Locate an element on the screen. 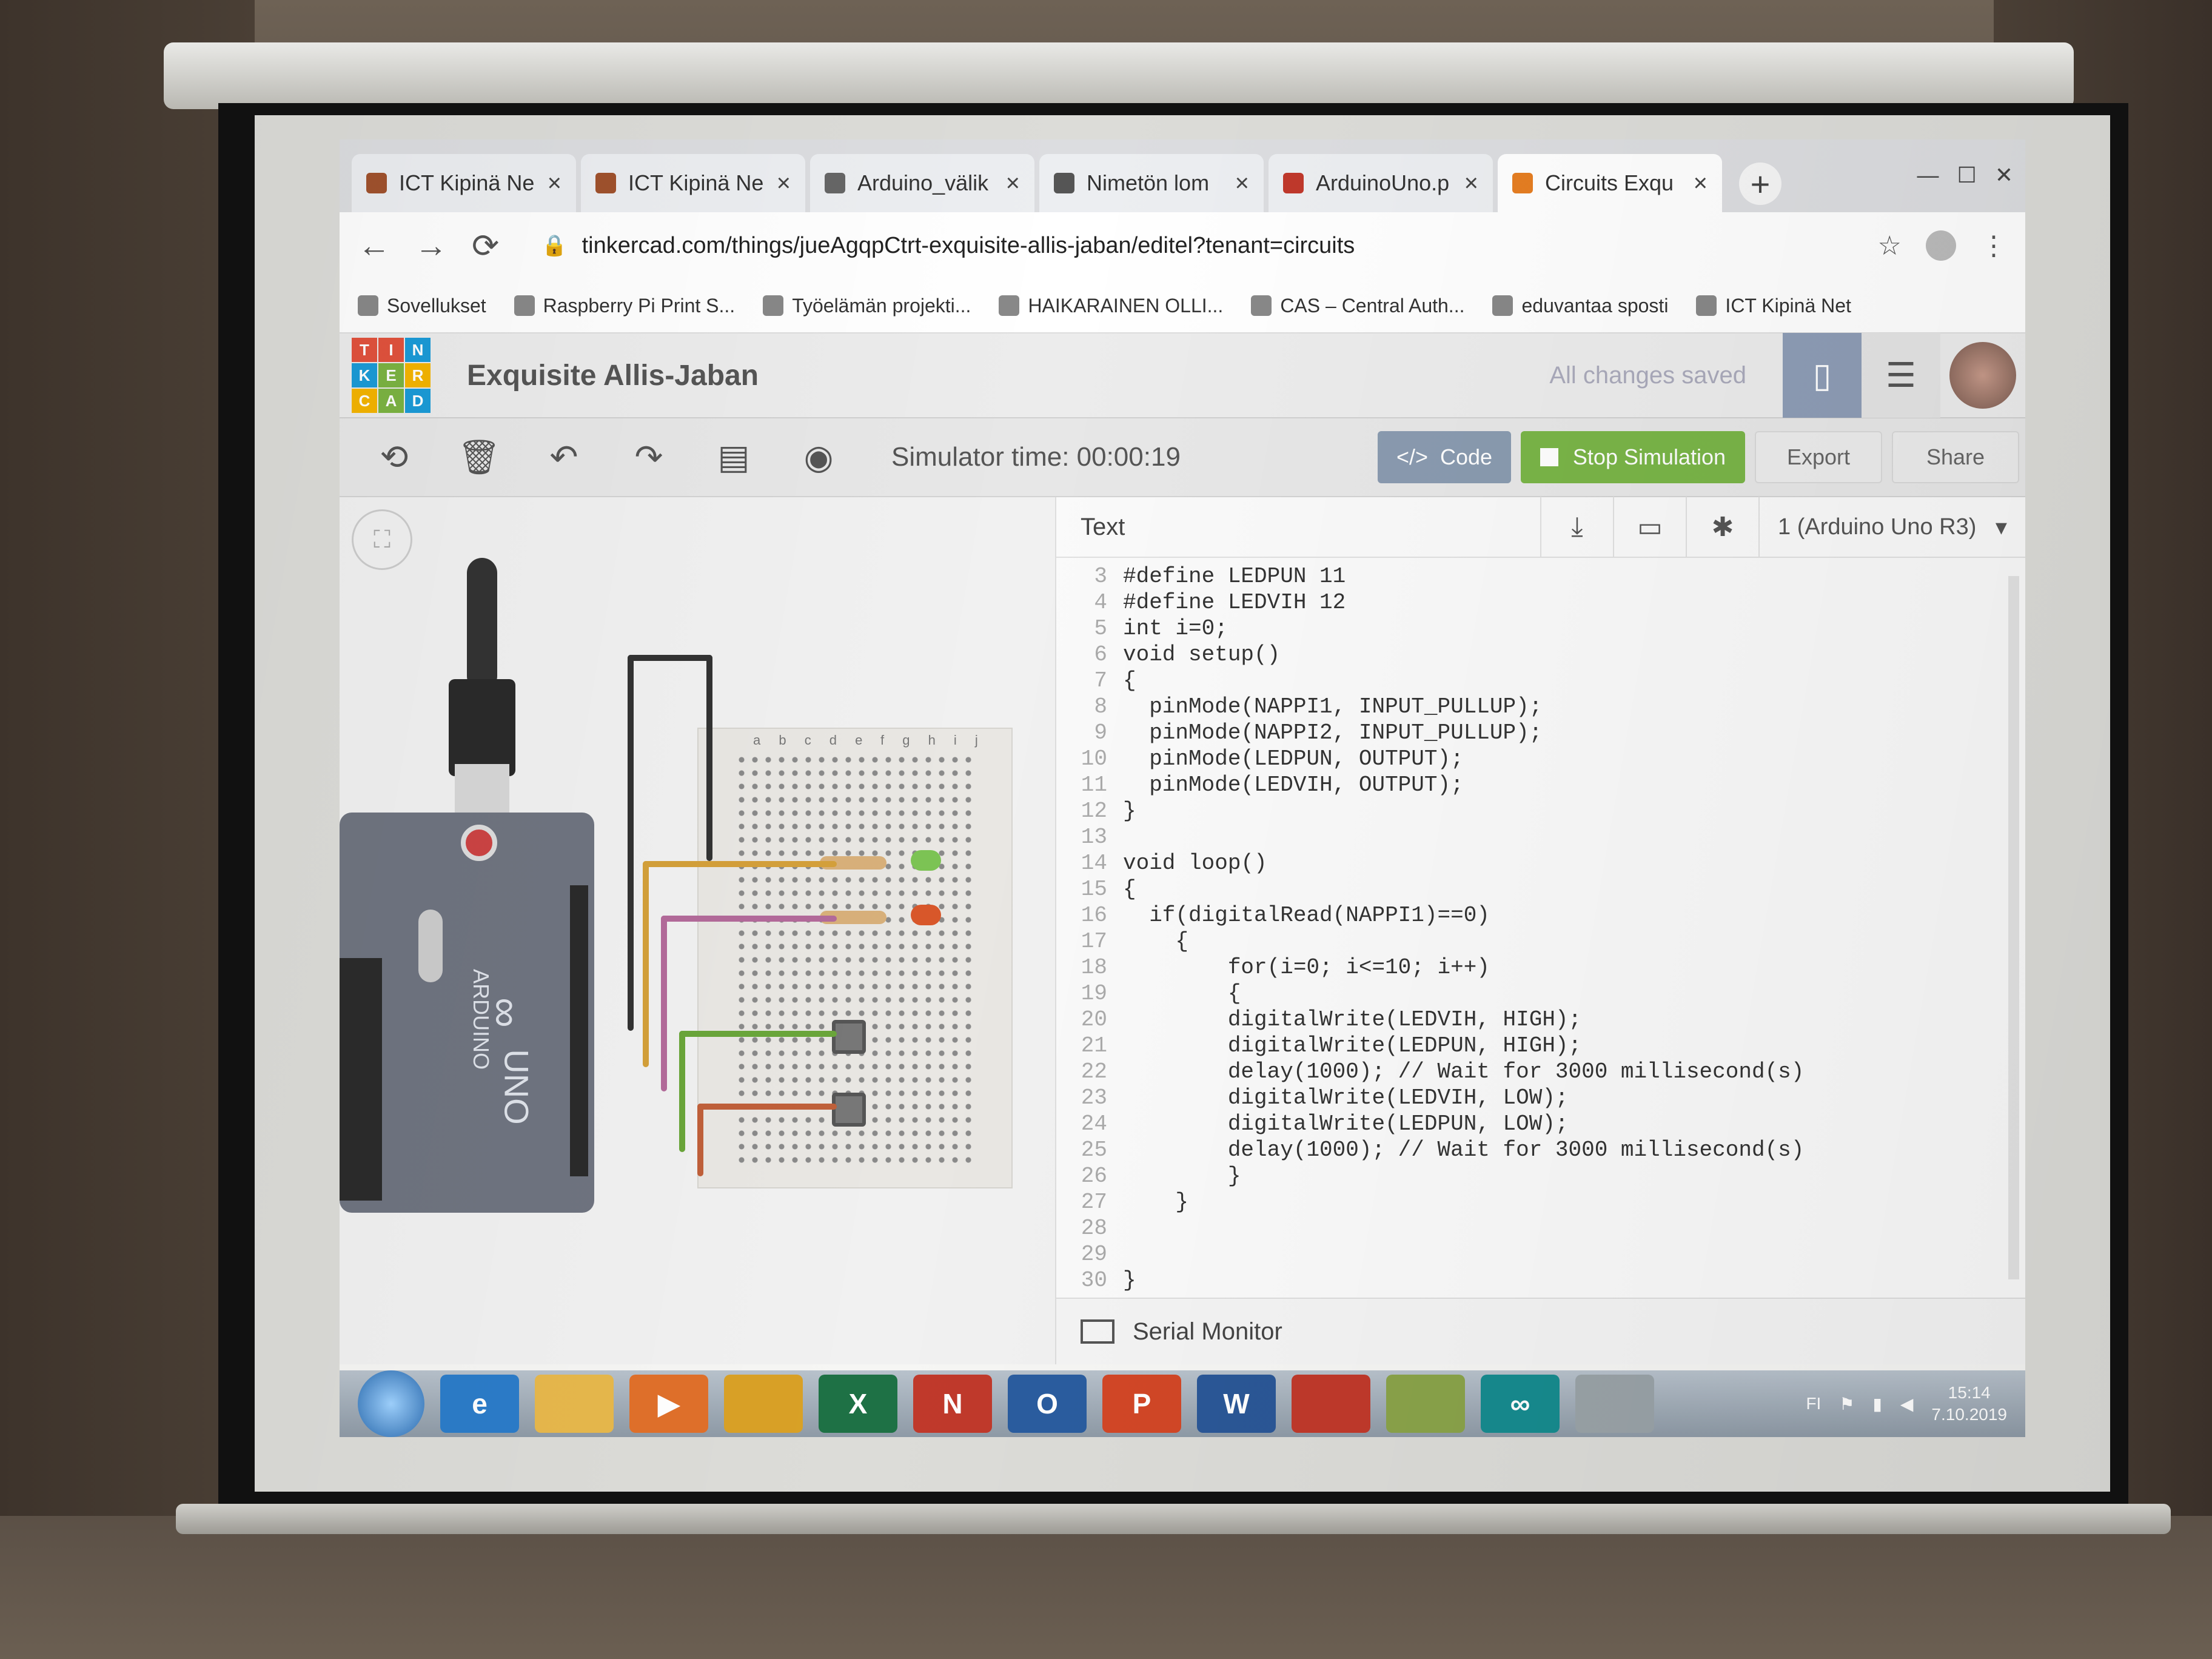 The height and width of the screenshot is (1659, 2212). tab-label: ArduinoUno.p is located at coordinates (1383, 182).